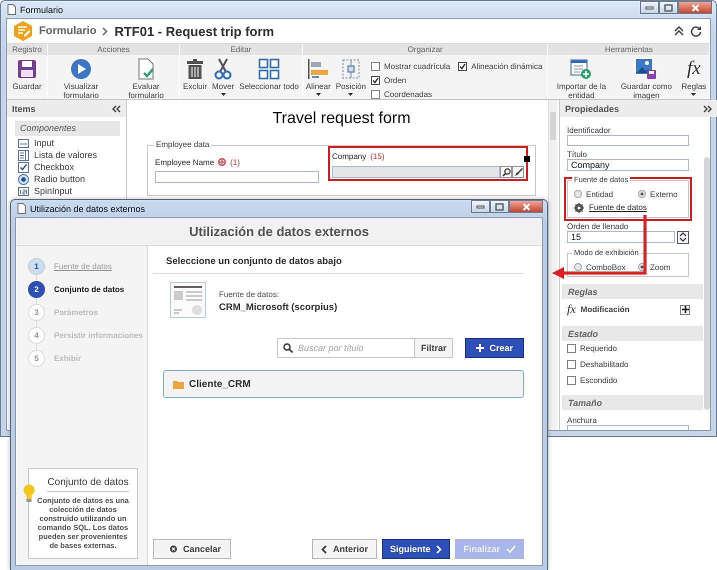 The height and width of the screenshot is (570, 717). I want to click on component-item: Checkbox, so click(54, 167).